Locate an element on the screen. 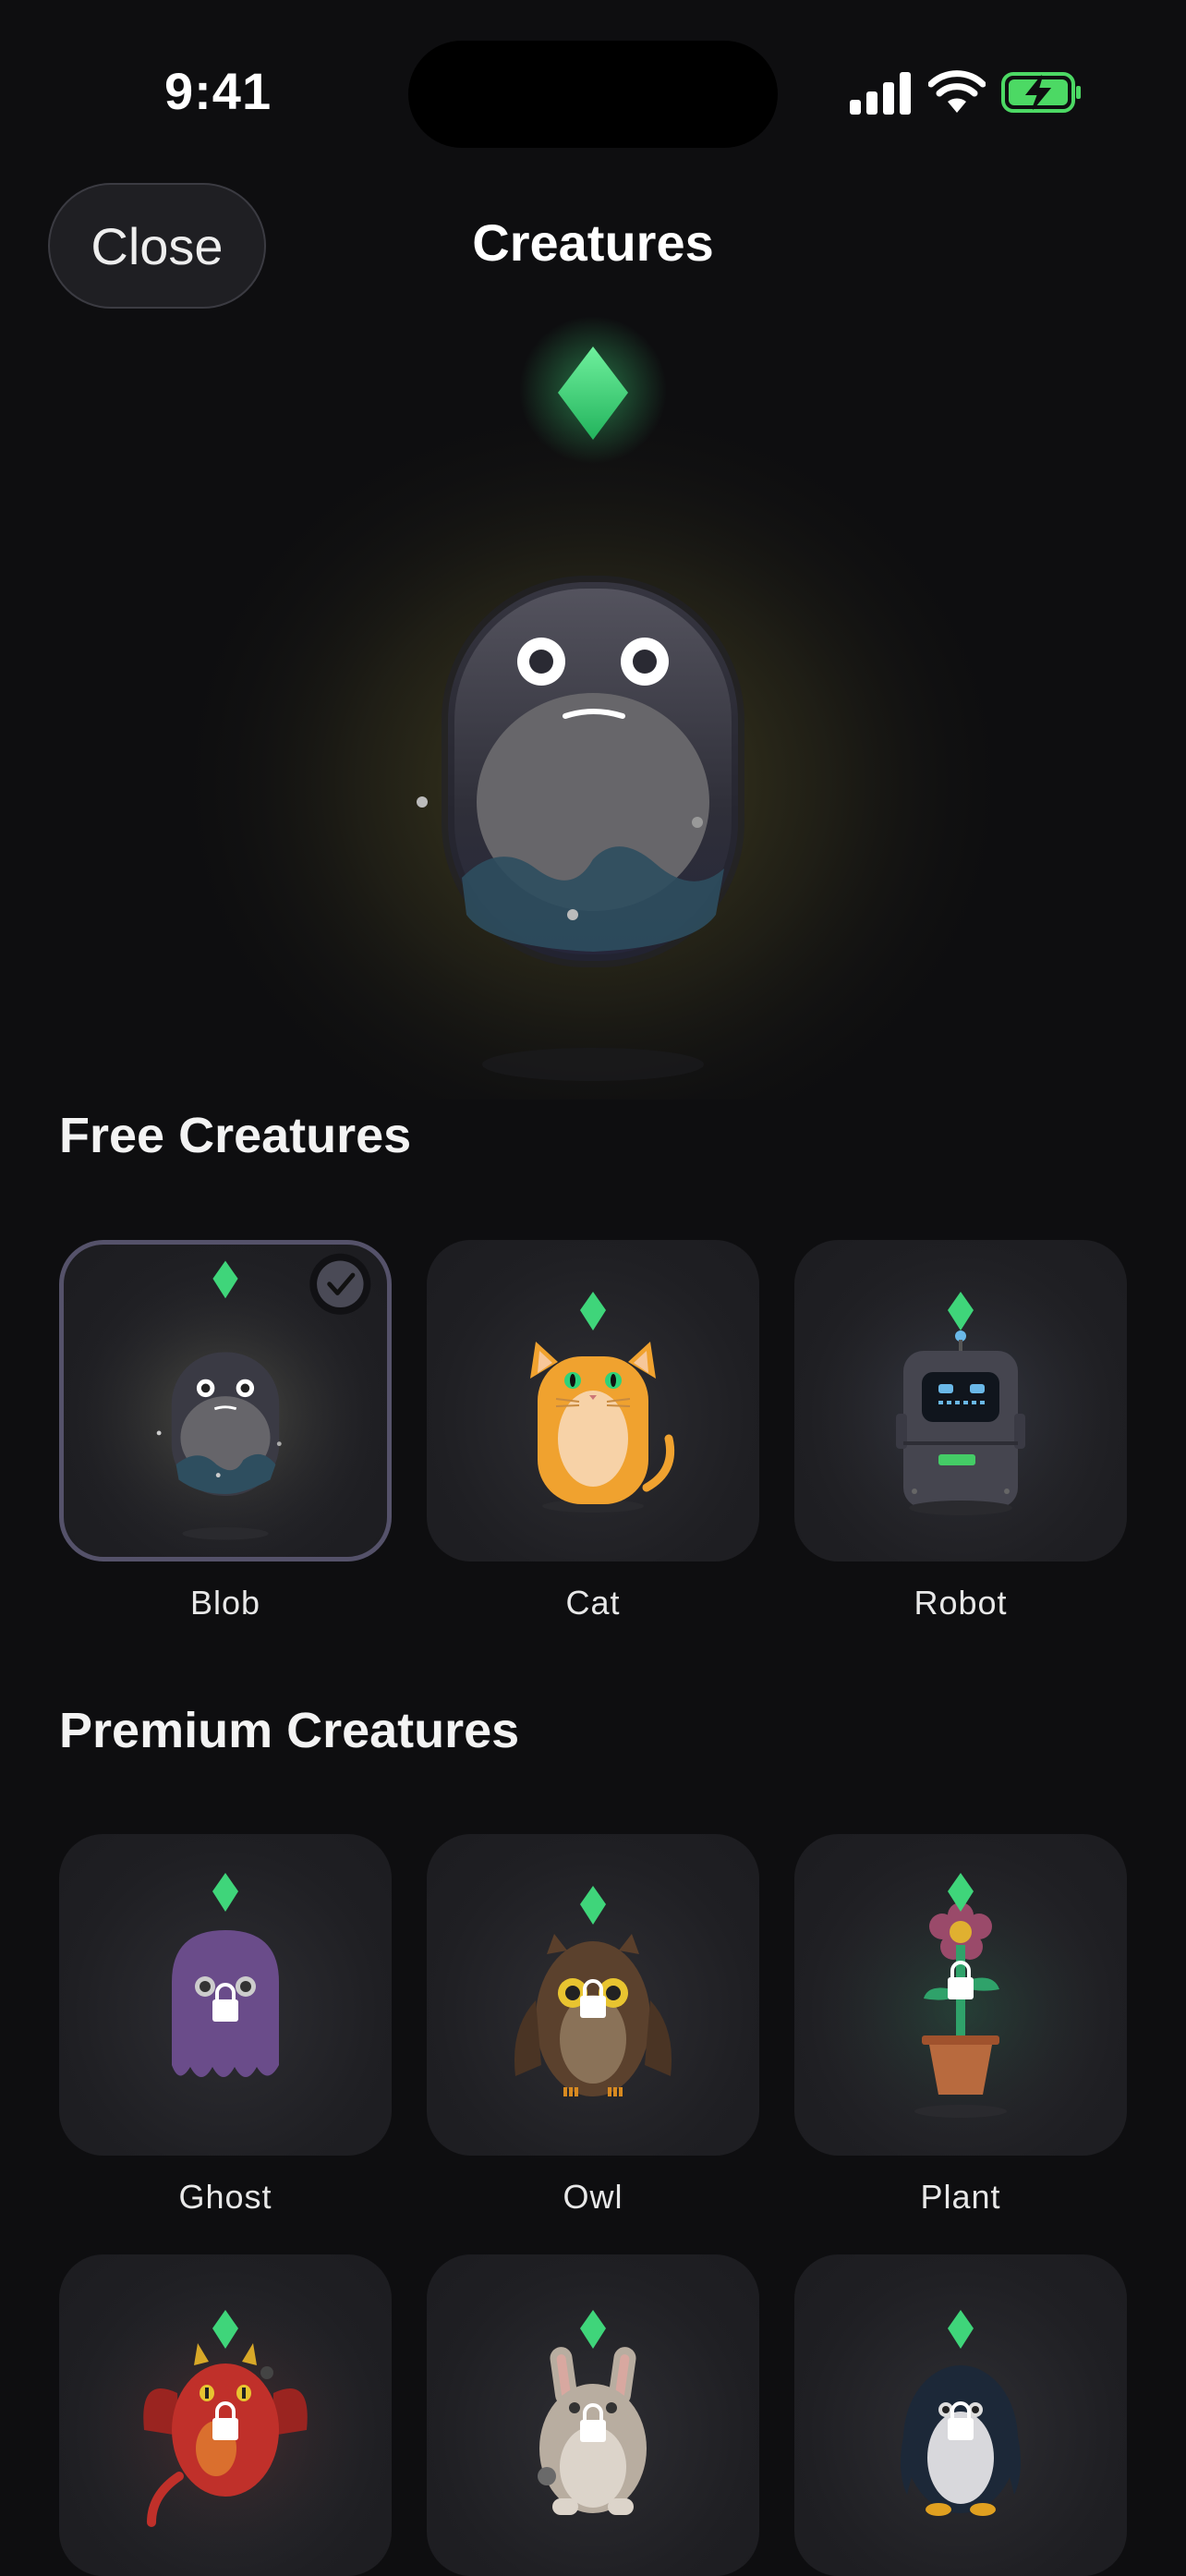 The image size is (1186, 2576). creature-card-penguin is located at coordinates (961, 2415).